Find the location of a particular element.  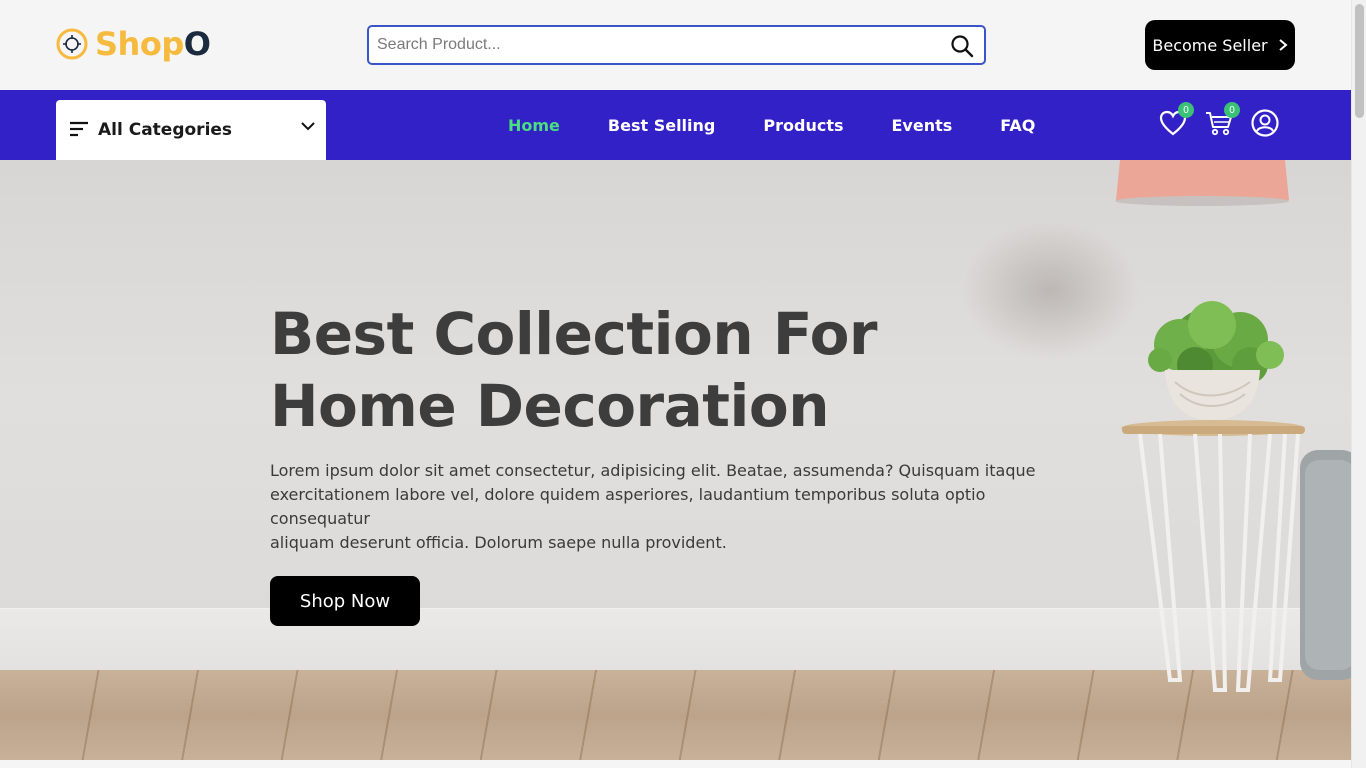

nav-icon-group: 0 0 is located at coordinates (1219, 120).